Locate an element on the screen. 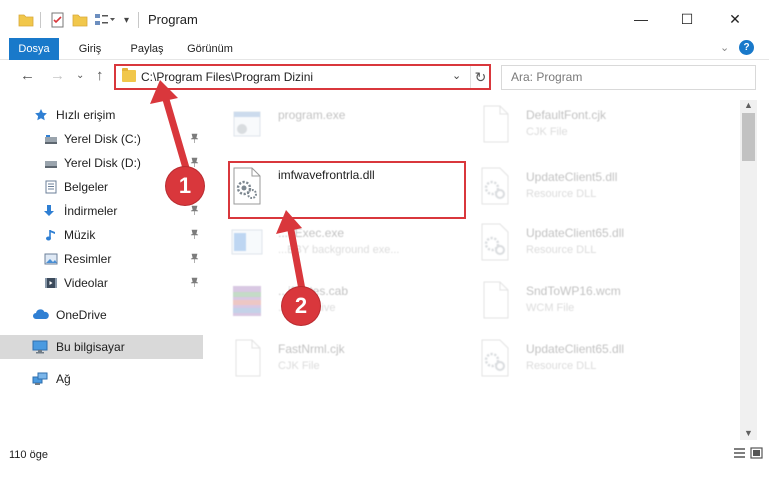 The height and width of the screenshot is (484, 769). list-item: UpdateClient5.dll Resource DLL is located at coordinates (598, 190).